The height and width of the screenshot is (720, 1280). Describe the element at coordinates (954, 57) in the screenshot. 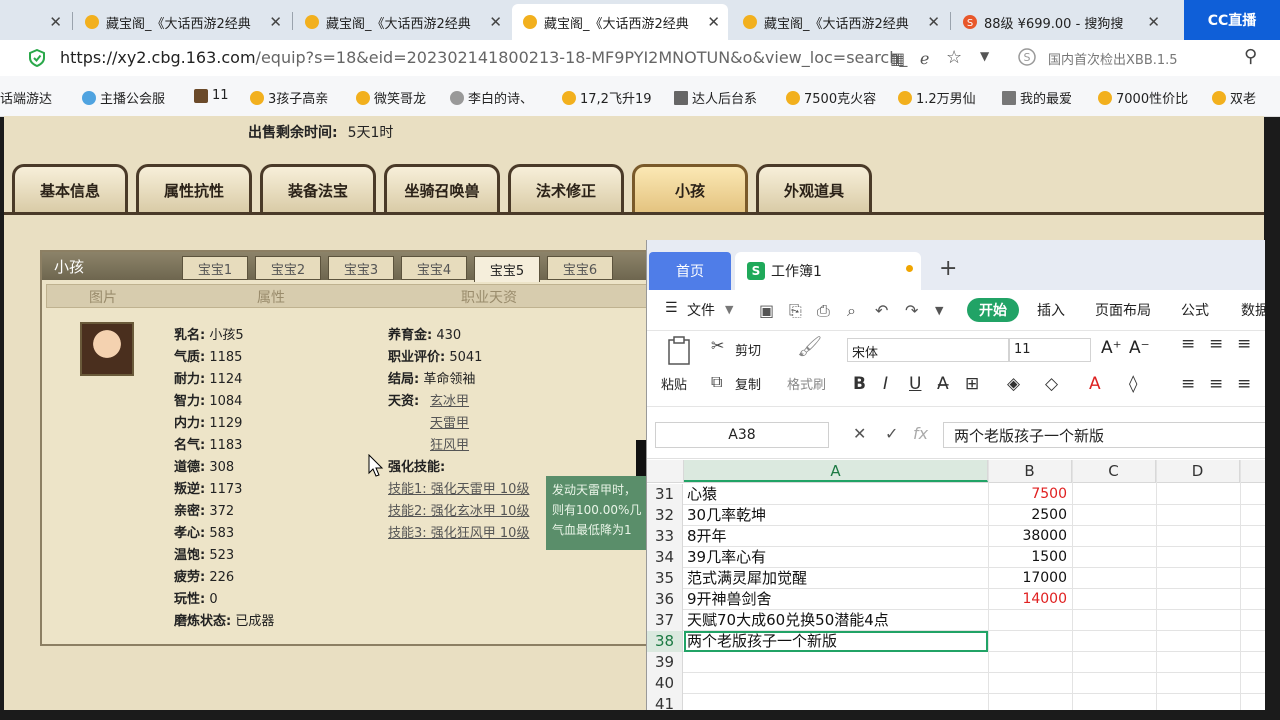

I see `star-icon: ☆` at that location.